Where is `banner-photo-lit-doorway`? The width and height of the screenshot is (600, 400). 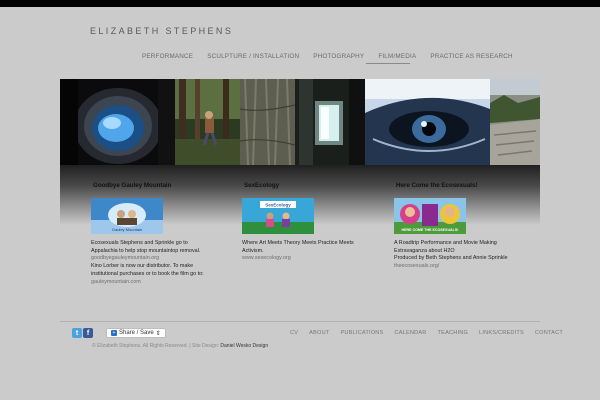 banner-photo-lit-doorway is located at coordinates (330, 122).